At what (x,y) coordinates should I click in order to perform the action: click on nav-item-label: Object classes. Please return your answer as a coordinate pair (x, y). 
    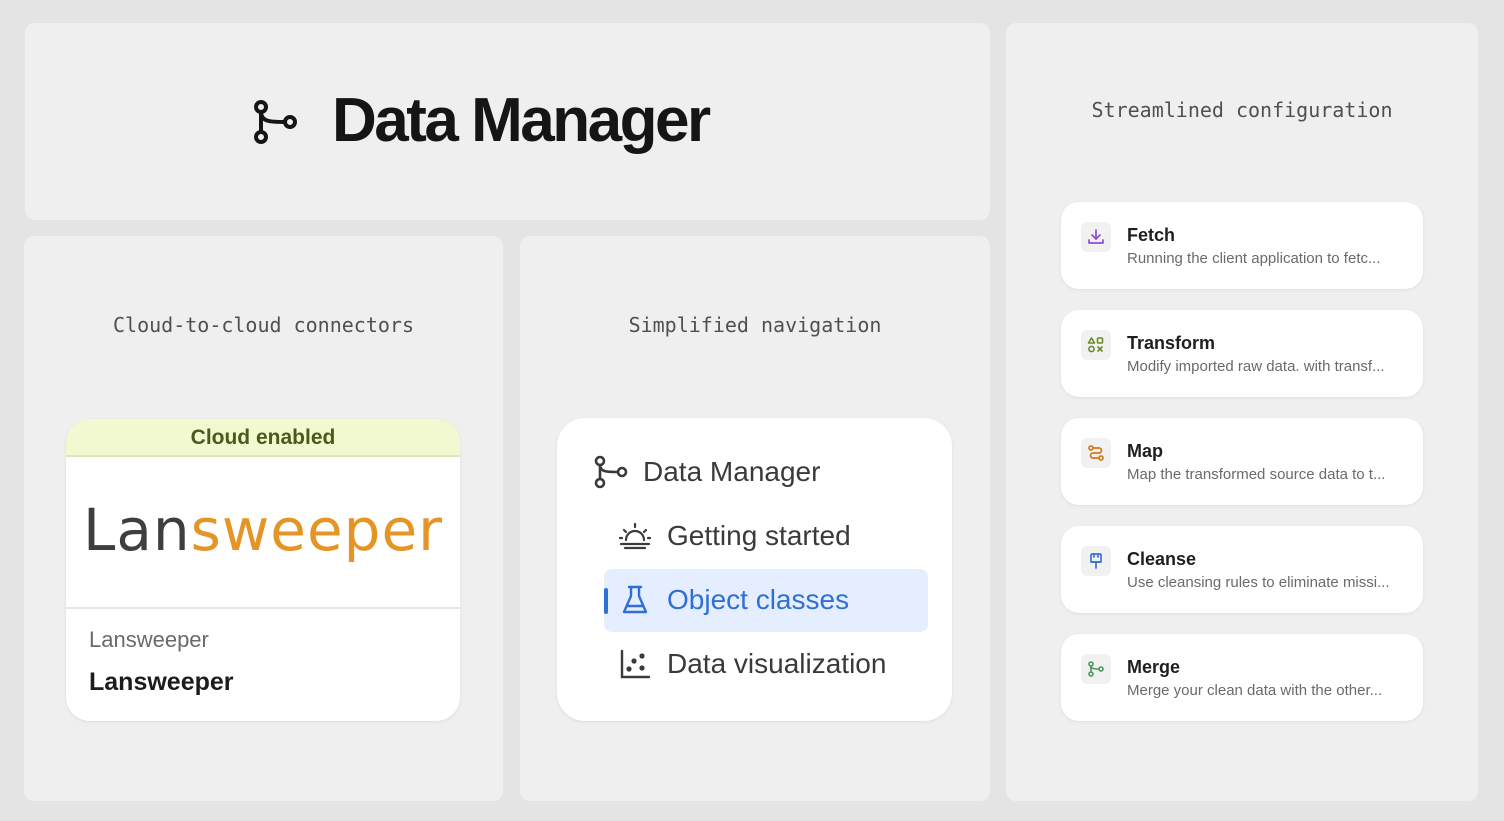
    Looking at the image, I should click on (758, 599).